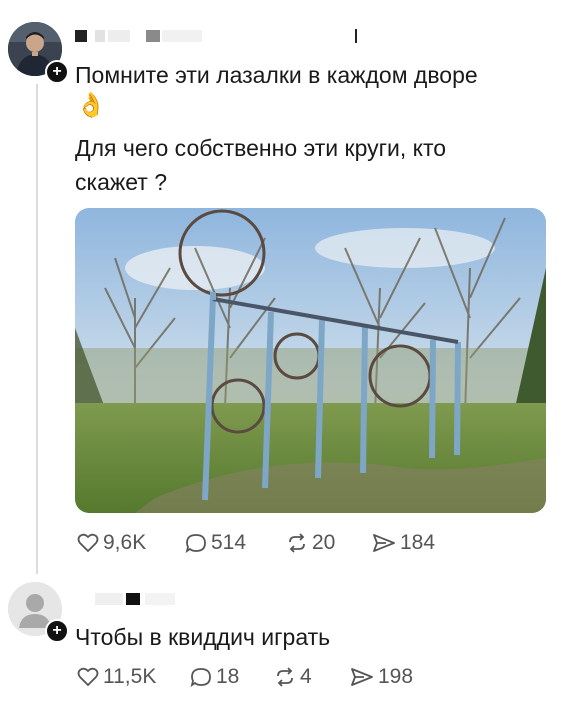 The height and width of the screenshot is (710, 568). I want to click on reply-share-button: 198, so click(381, 677).